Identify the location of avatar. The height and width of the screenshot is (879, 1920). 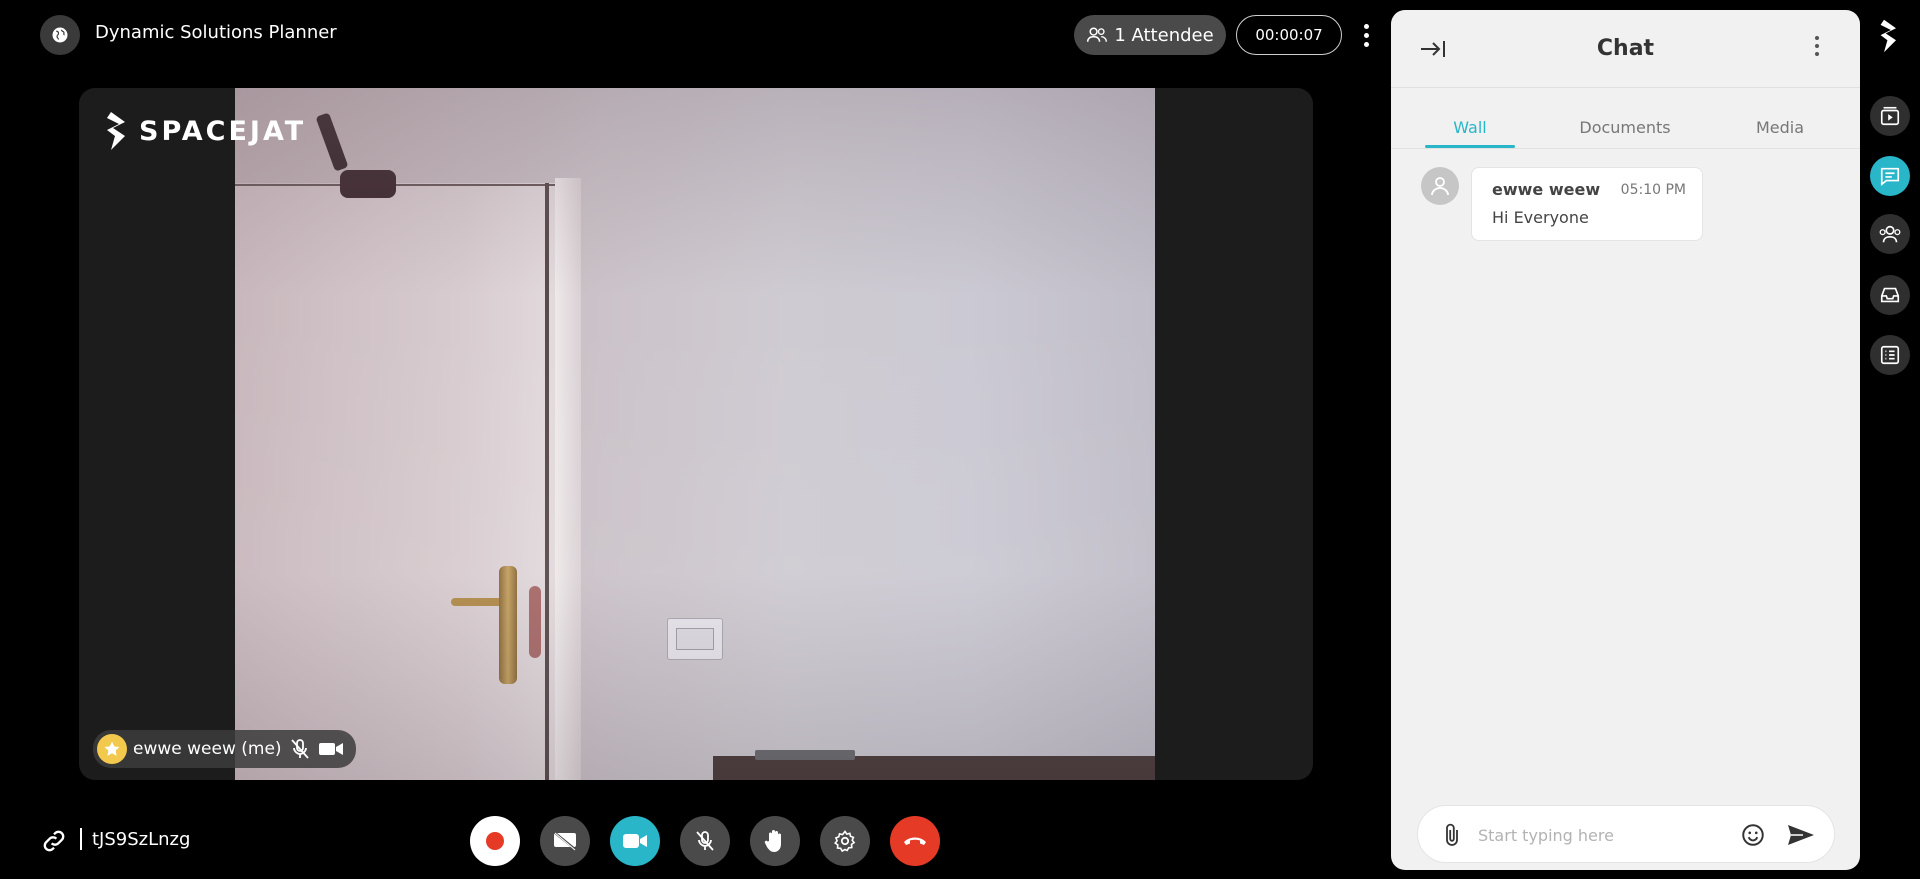
(1440, 186).